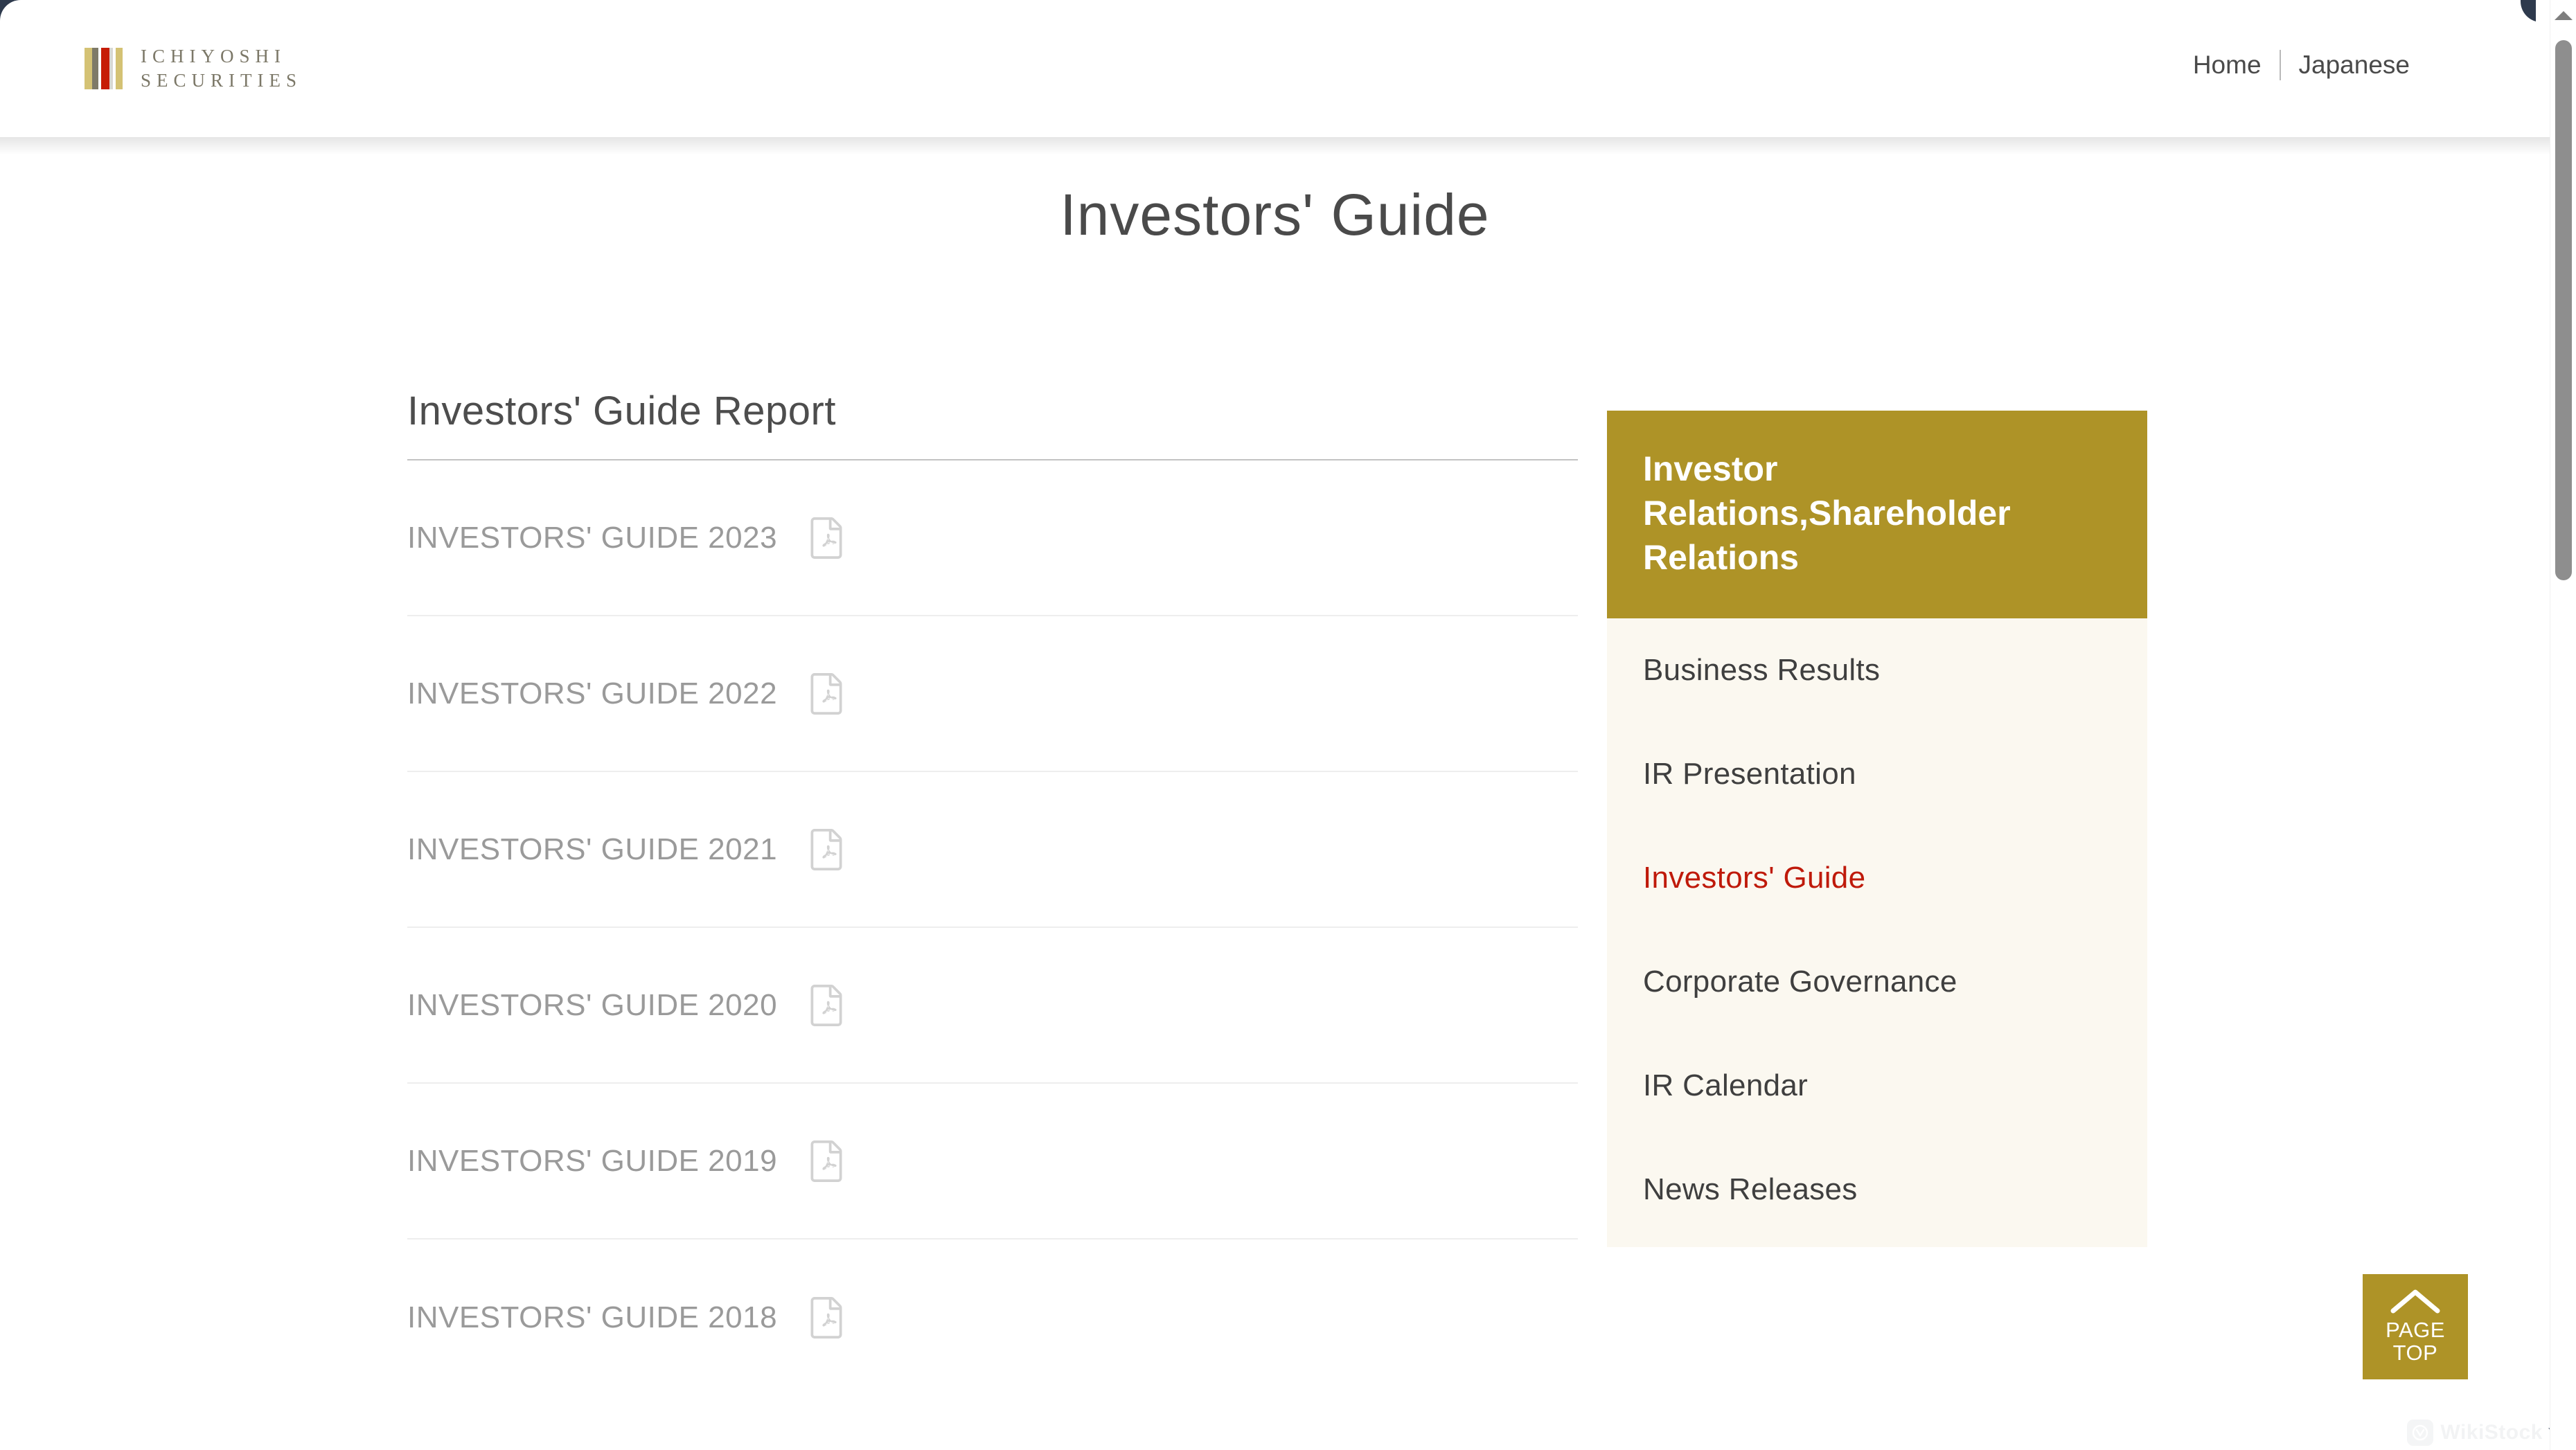 The image size is (2576, 1450). What do you see at coordinates (992, 850) in the screenshot?
I see `report-row: INVESTORS' GUIDE 2021` at bounding box center [992, 850].